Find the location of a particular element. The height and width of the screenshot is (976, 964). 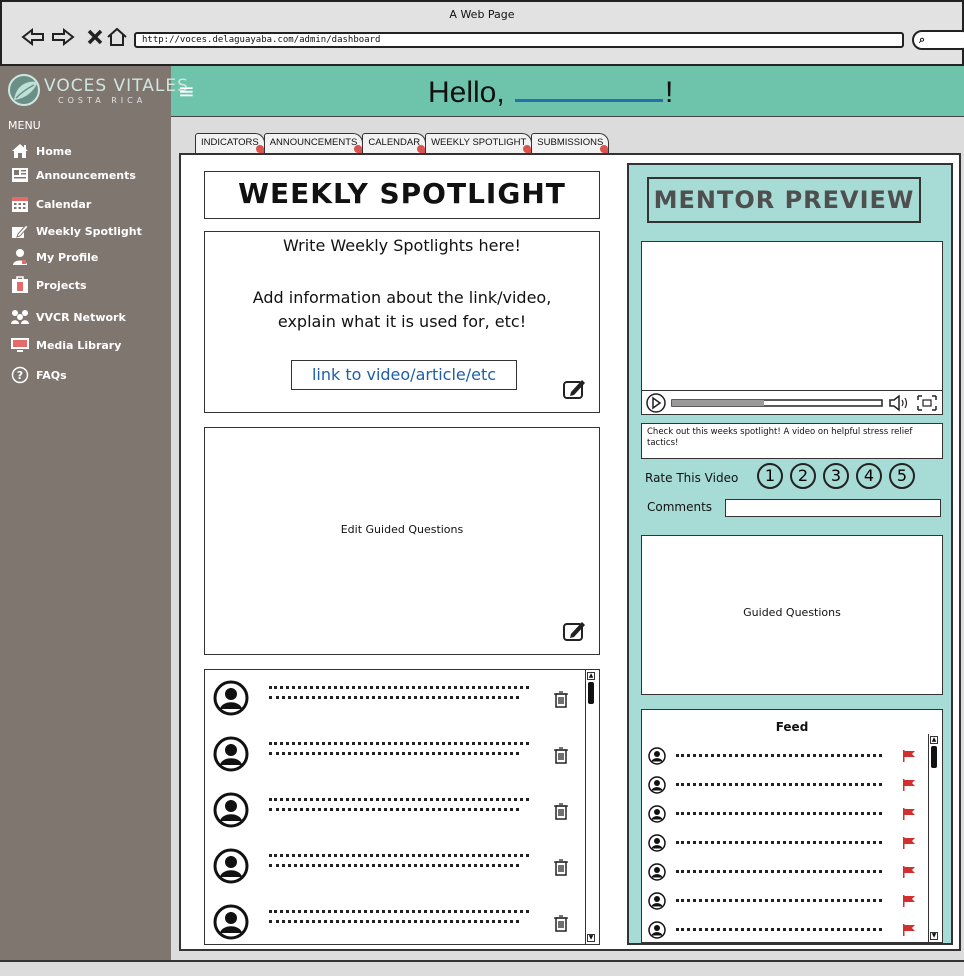

home-icon is located at coordinates (20, 151).